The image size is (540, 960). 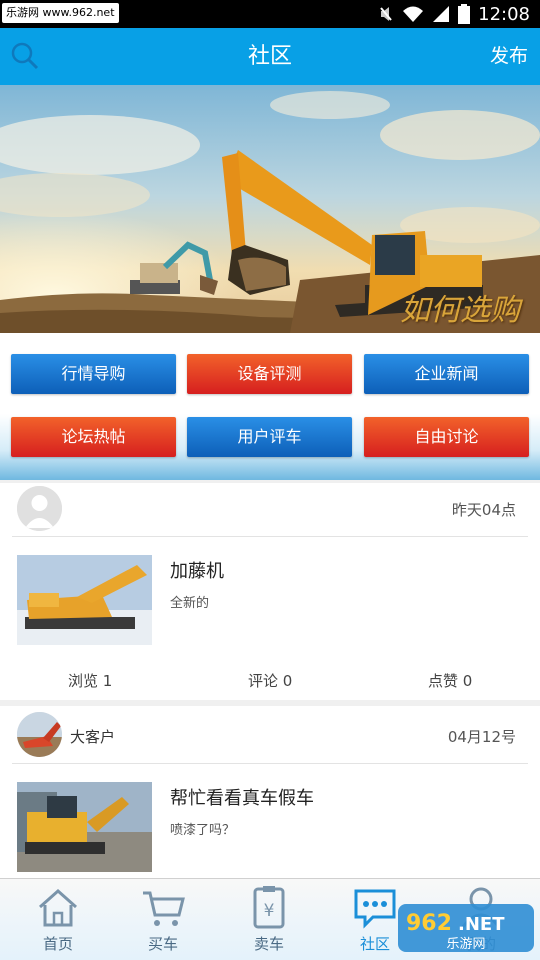 I want to click on wifi-icon, so click(x=413, y=14).